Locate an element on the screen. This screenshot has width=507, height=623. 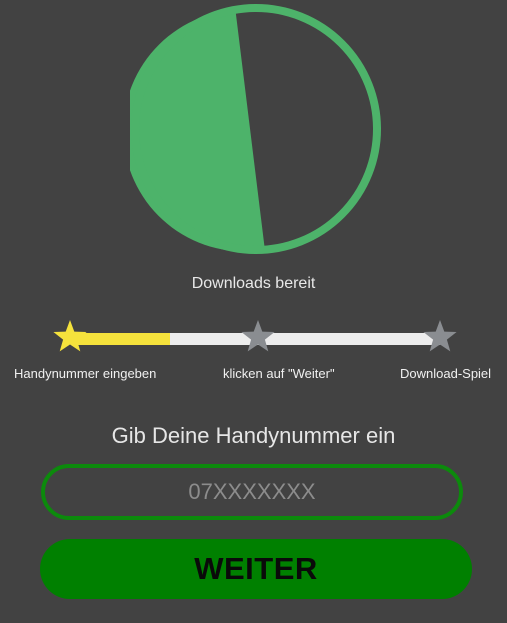
phone-number-input is located at coordinates (252, 492).